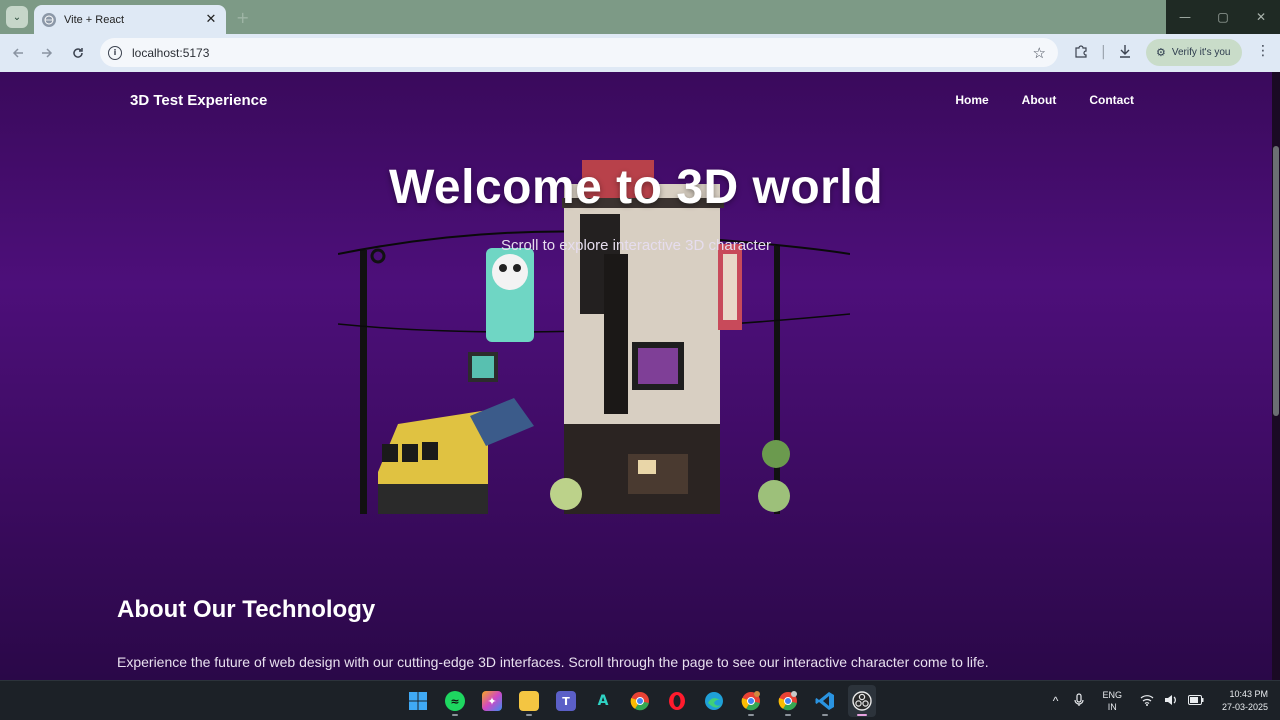 This screenshot has height=720, width=1280. I want to click on verify-profile-button: ⚙ Verify it's you, so click(1194, 52).